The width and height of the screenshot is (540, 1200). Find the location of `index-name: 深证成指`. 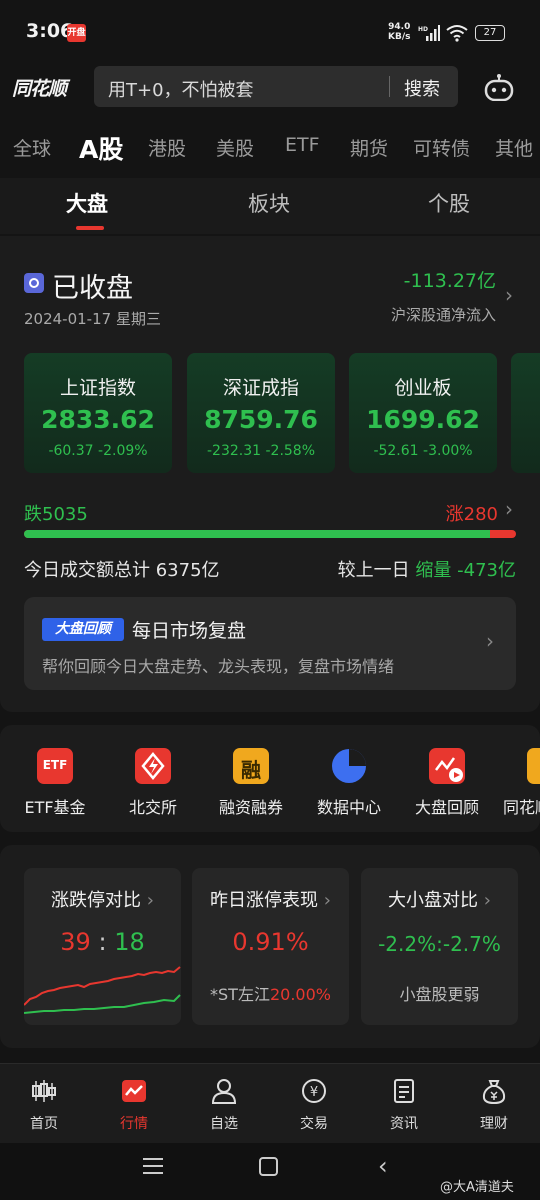

index-name: 深证成指 is located at coordinates (260, 388).